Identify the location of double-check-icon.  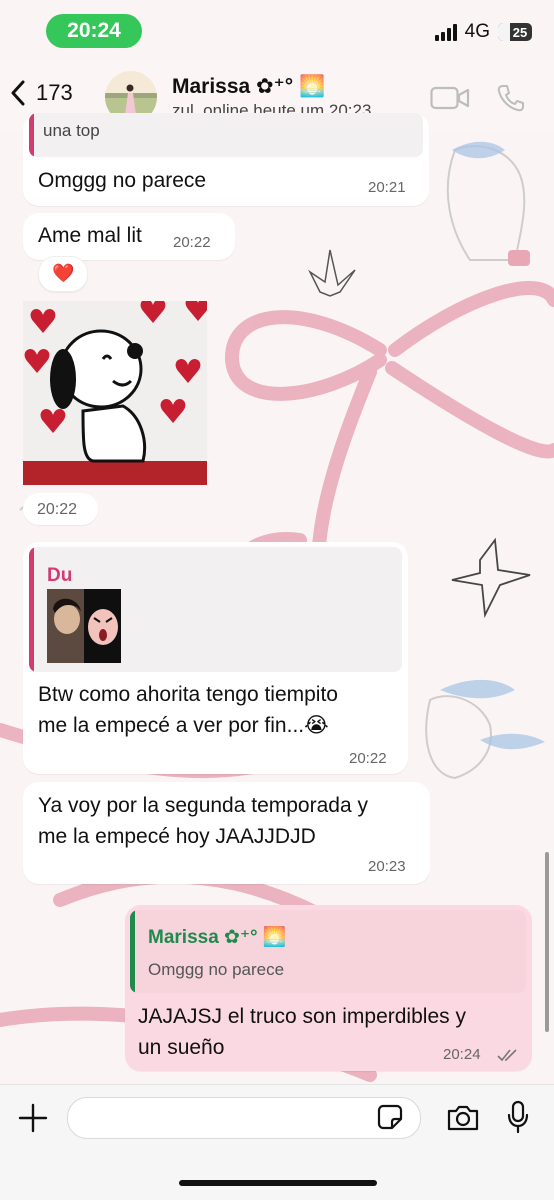
(507, 1055).